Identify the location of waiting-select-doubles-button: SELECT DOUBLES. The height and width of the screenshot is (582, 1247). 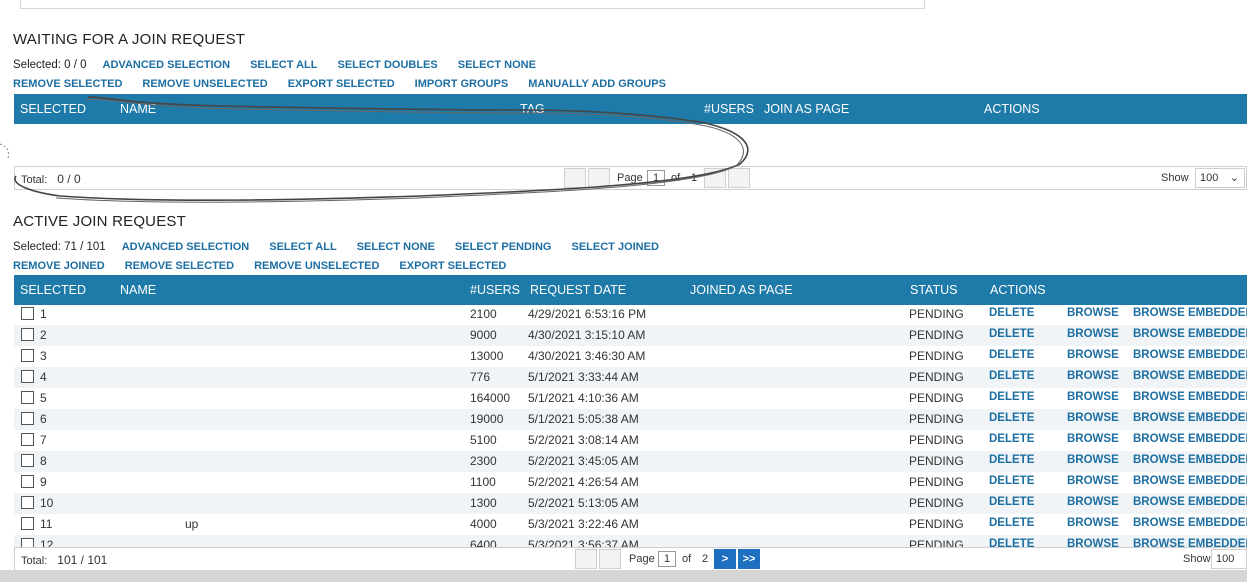
(388, 65).